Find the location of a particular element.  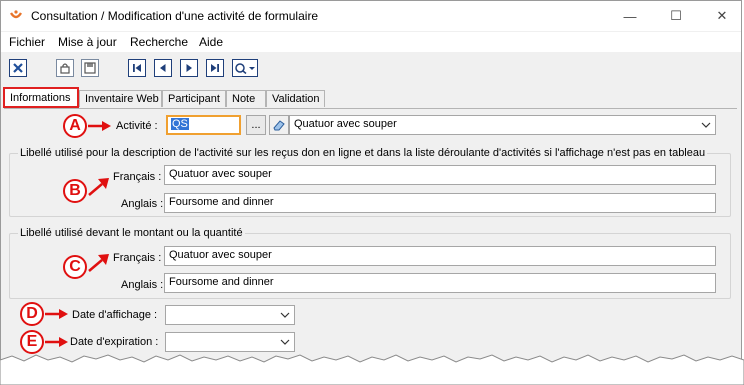

recus-francais-label: Français : is located at coordinates (137, 177).